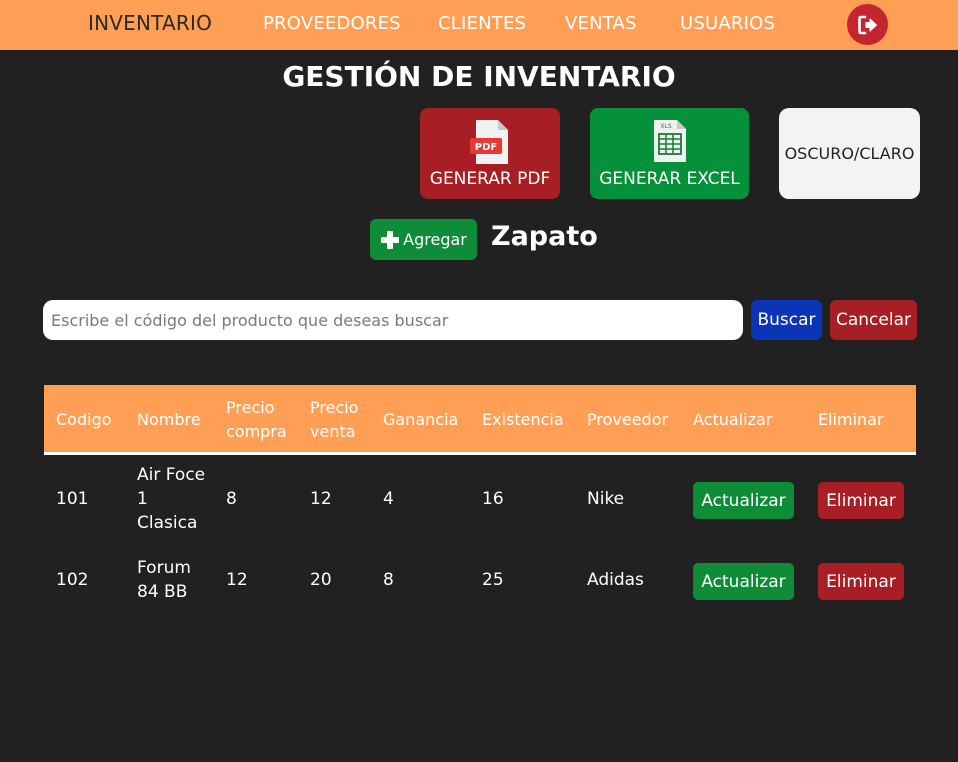 The width and height of the screenshot is (958, 762). Describe the element at coordinates (479, 76) in the screenshot. I see `page-title: GESTIÓN DE INVENTARIO` at that location.